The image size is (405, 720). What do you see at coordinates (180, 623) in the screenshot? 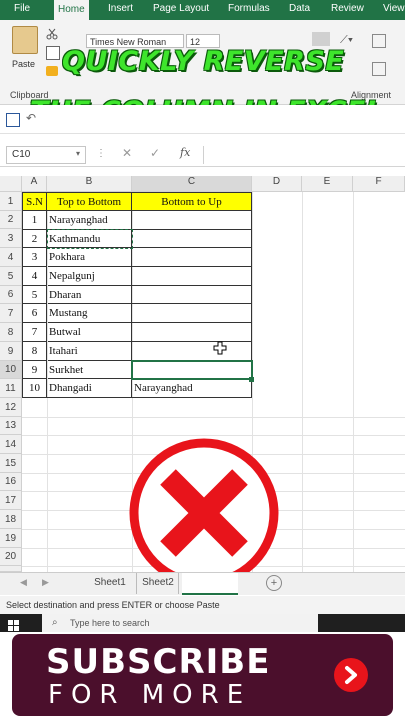
I see `taskbar-search-box: Type here to search` at bounding box center [180, 623].